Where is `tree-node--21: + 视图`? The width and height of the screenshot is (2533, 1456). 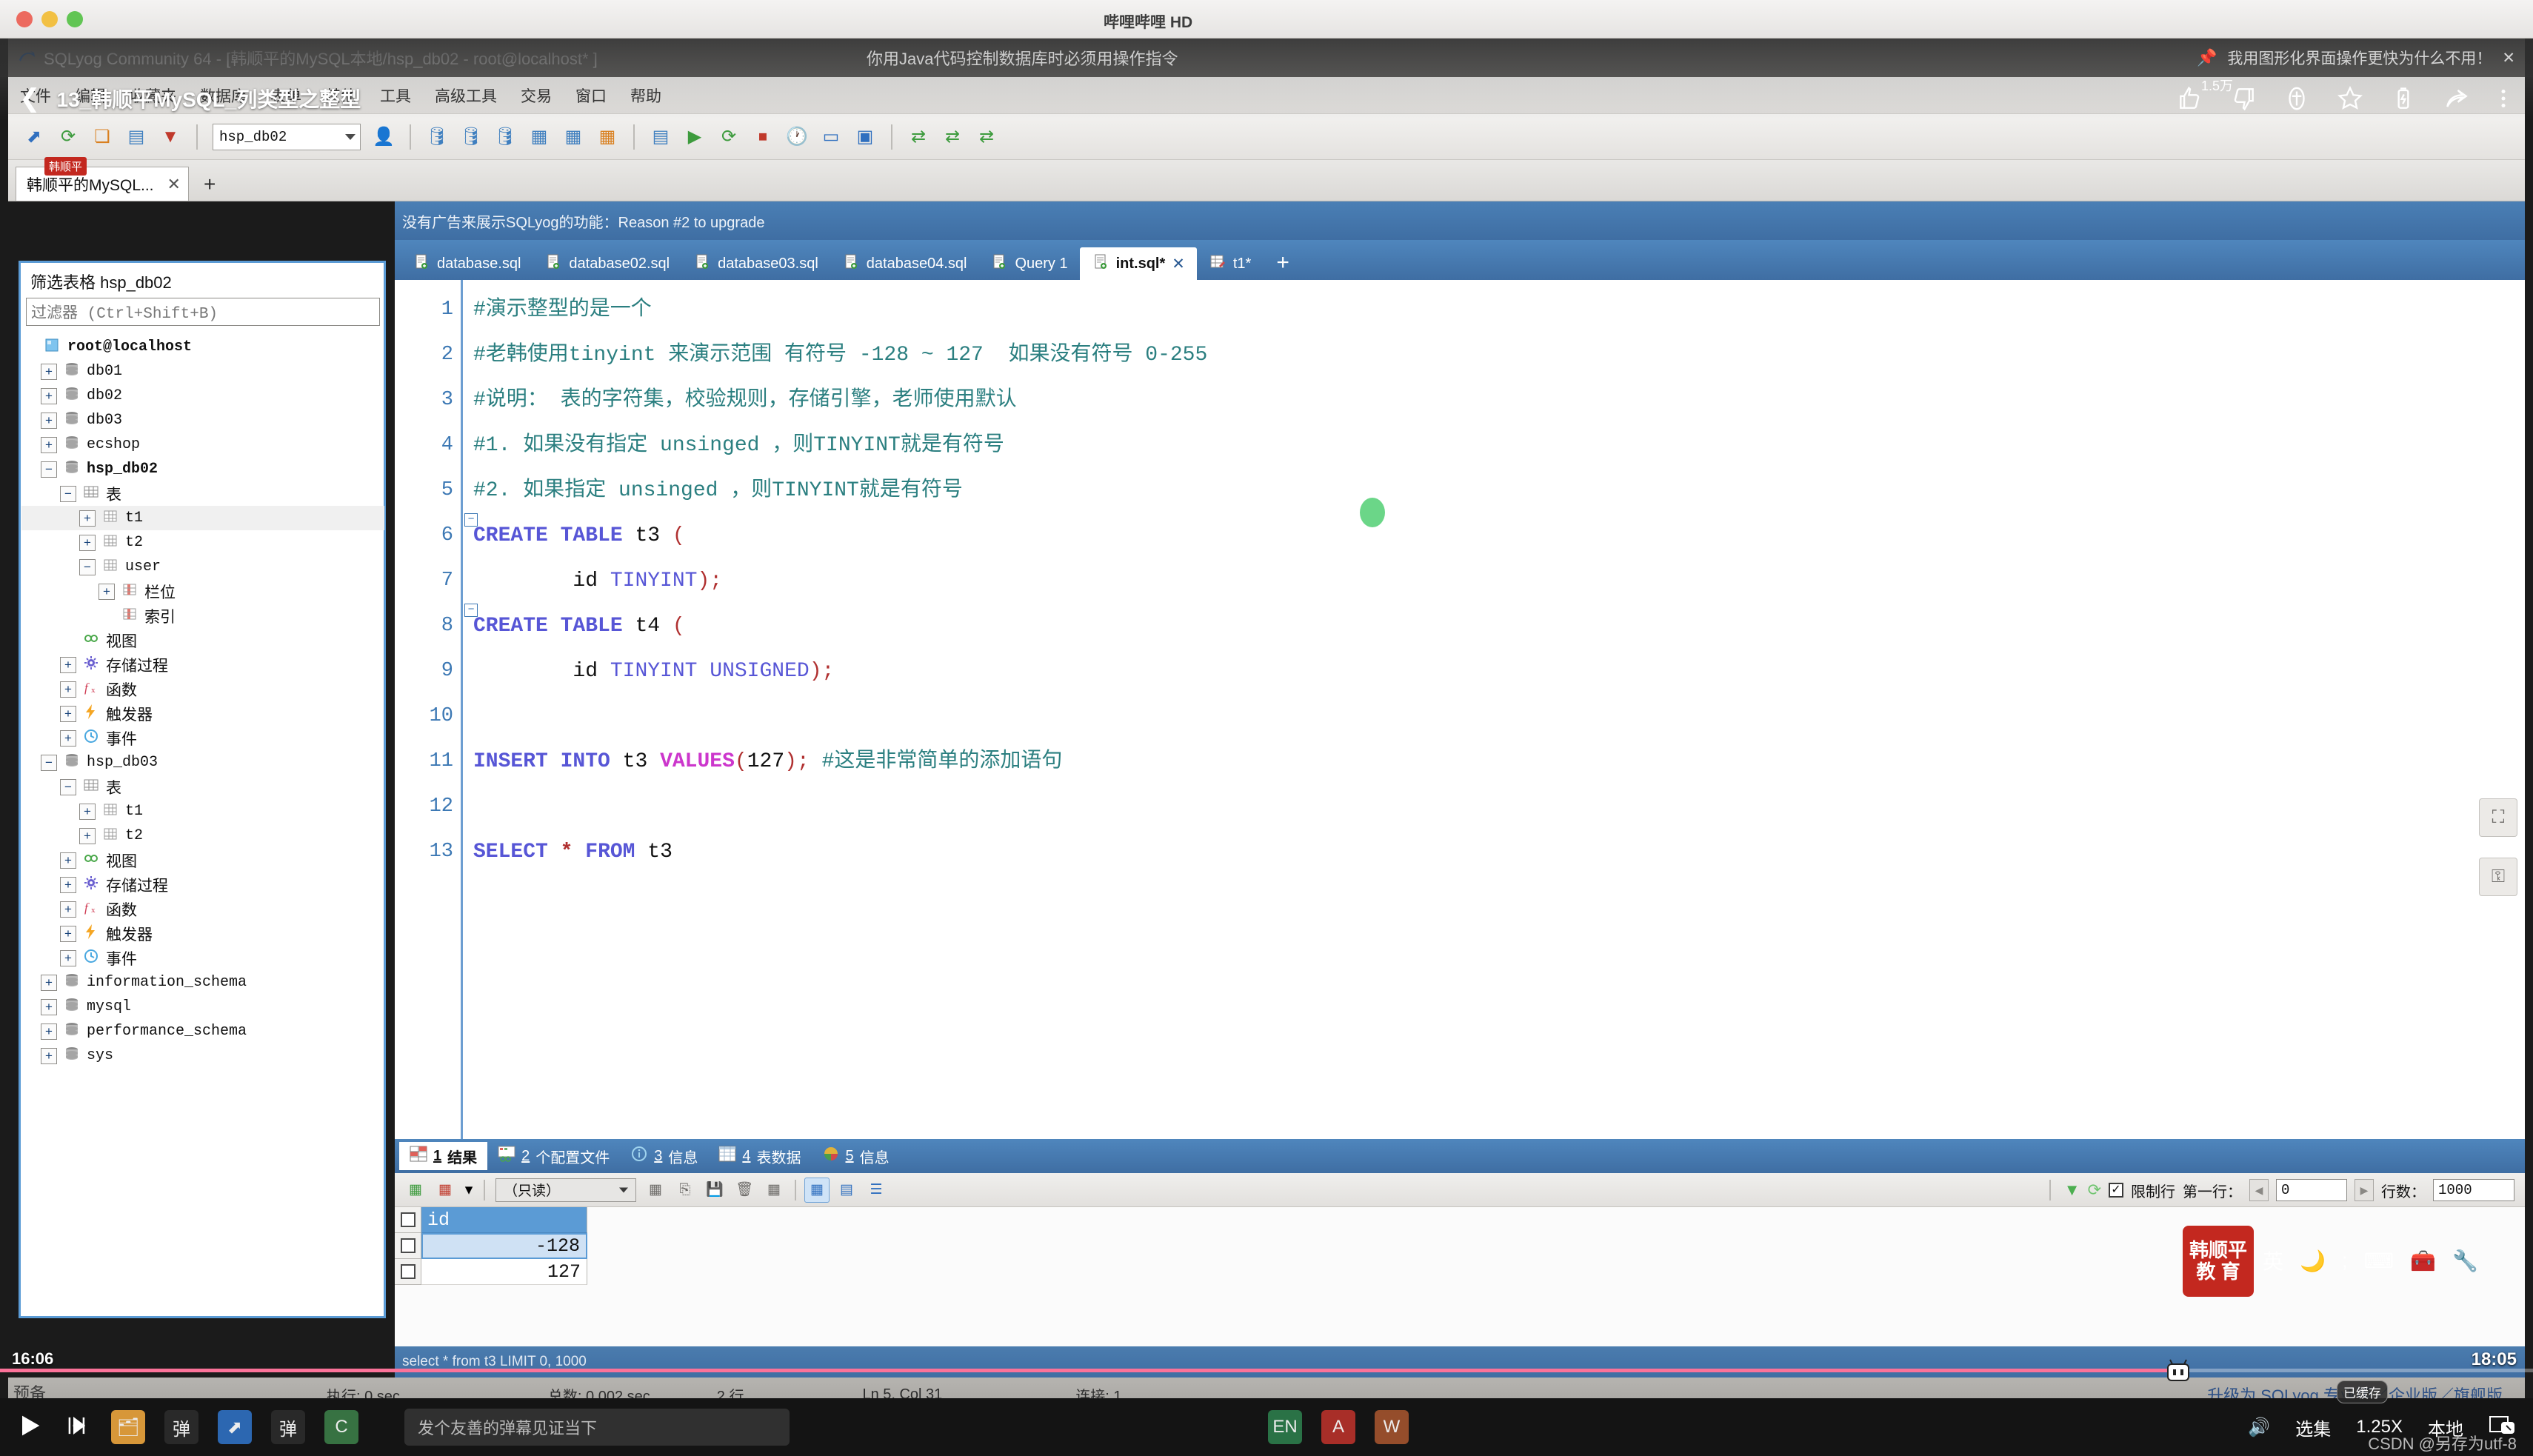
tree-node--21: + 视图 is located at coordinates (202, 860).